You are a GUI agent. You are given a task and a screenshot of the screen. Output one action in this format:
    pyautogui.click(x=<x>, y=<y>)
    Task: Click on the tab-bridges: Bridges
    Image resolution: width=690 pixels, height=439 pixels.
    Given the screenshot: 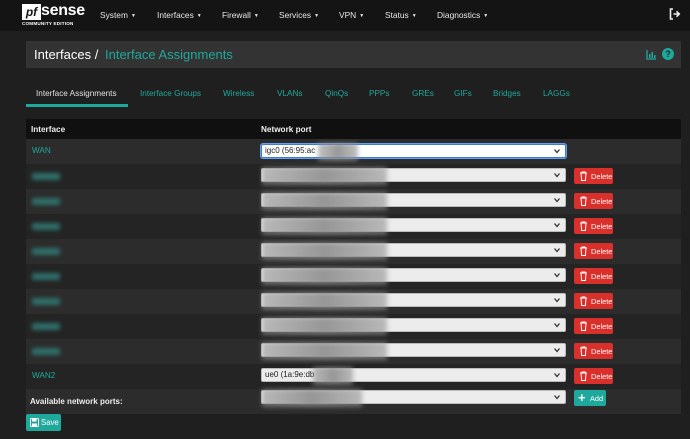 What is the action you would take?
    pyautogui.click(x=507, y=93)
    